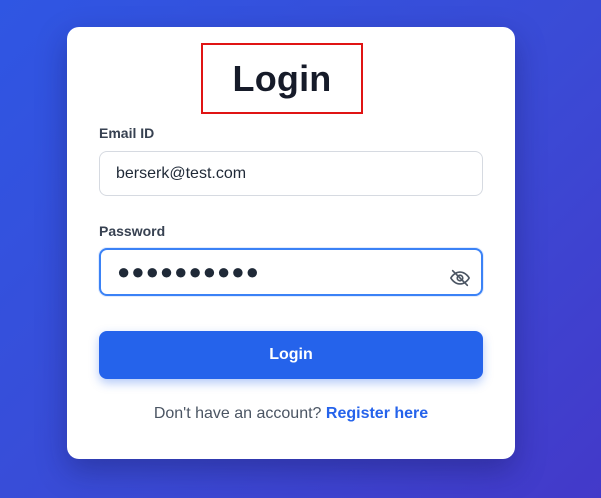 This screenshot has width=601, height=498. What do you see at coordinates (291, 272) in the screenshot?
I see `password-field` at bounding box center [291, 272].